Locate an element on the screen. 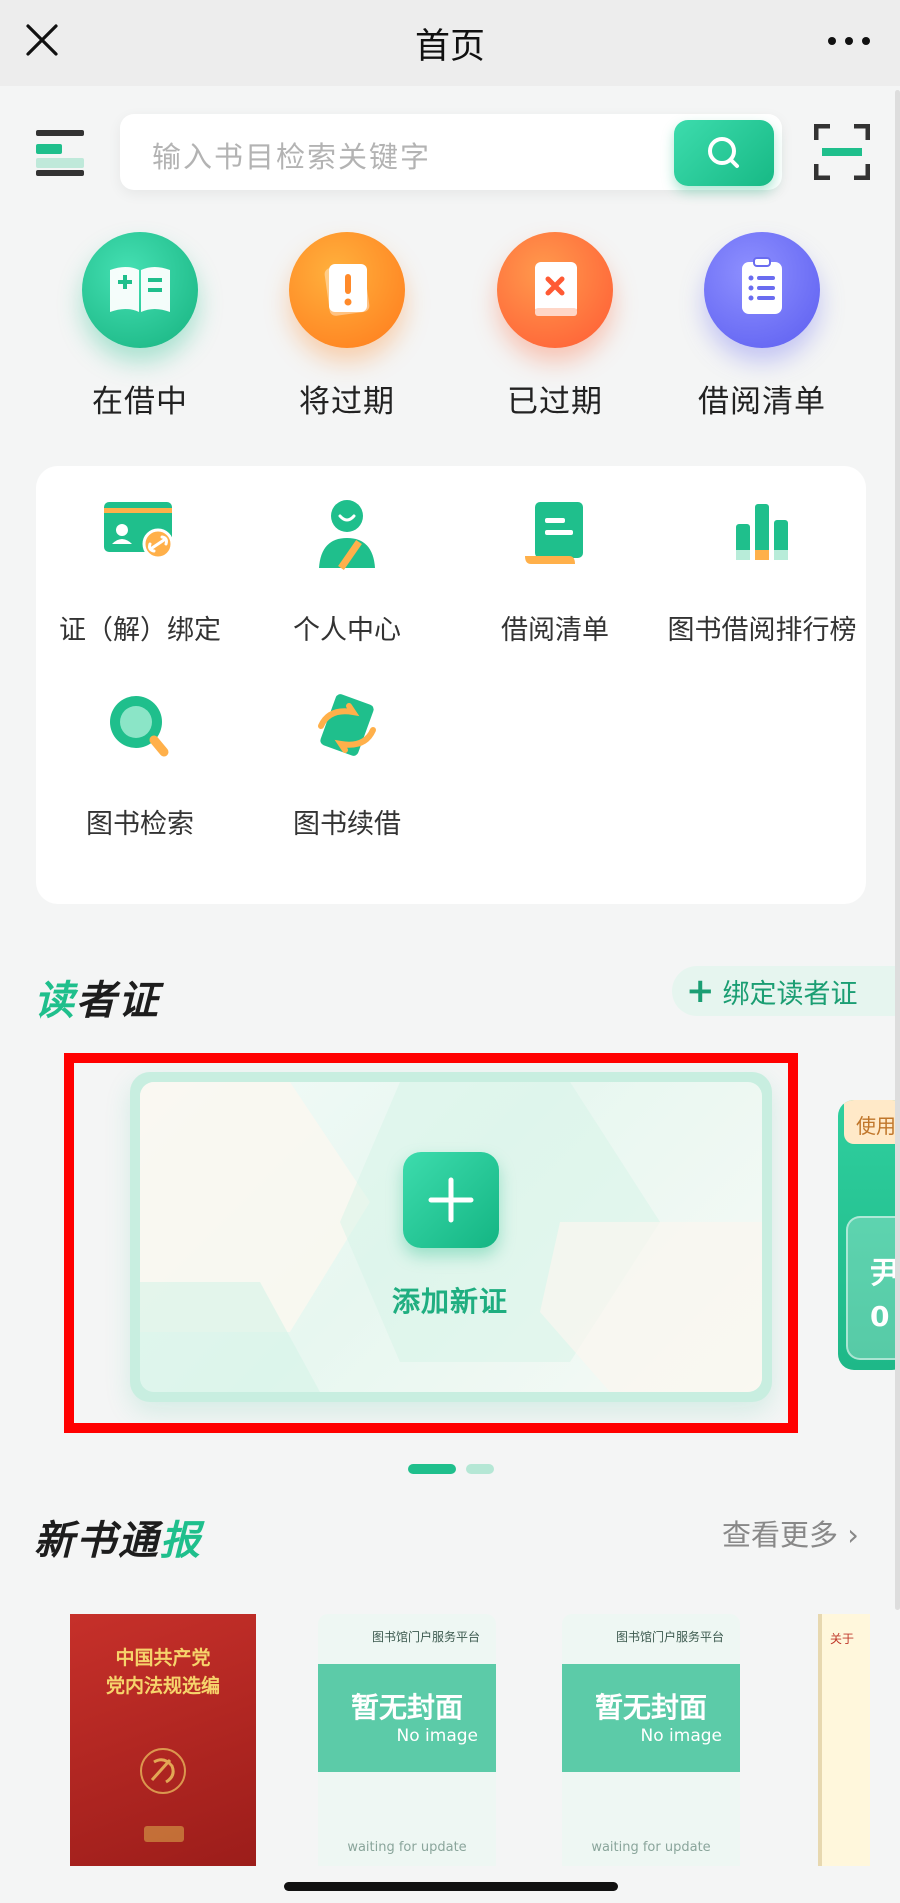 This screenshot has width=900, height=1903. menu-icon is located at coordinates (60, 153).